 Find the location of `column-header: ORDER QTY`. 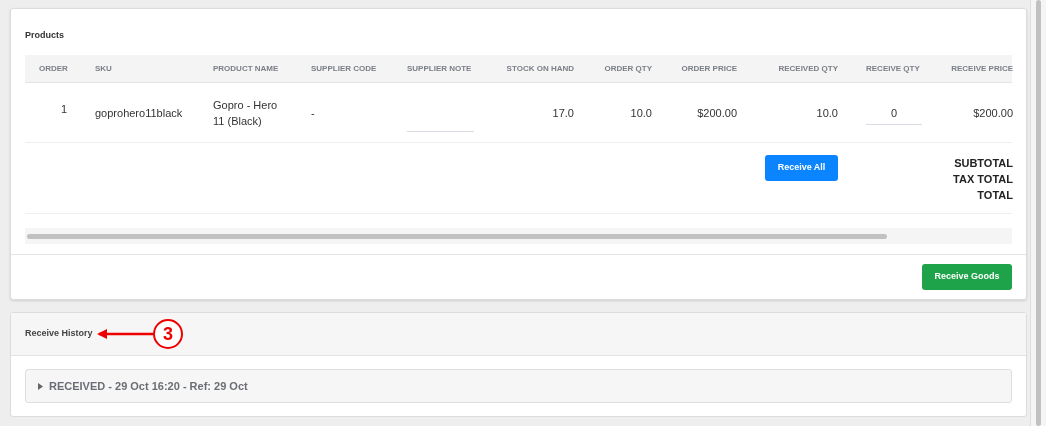

column-header: ORDER QTY is located at coordinates (628, 68).